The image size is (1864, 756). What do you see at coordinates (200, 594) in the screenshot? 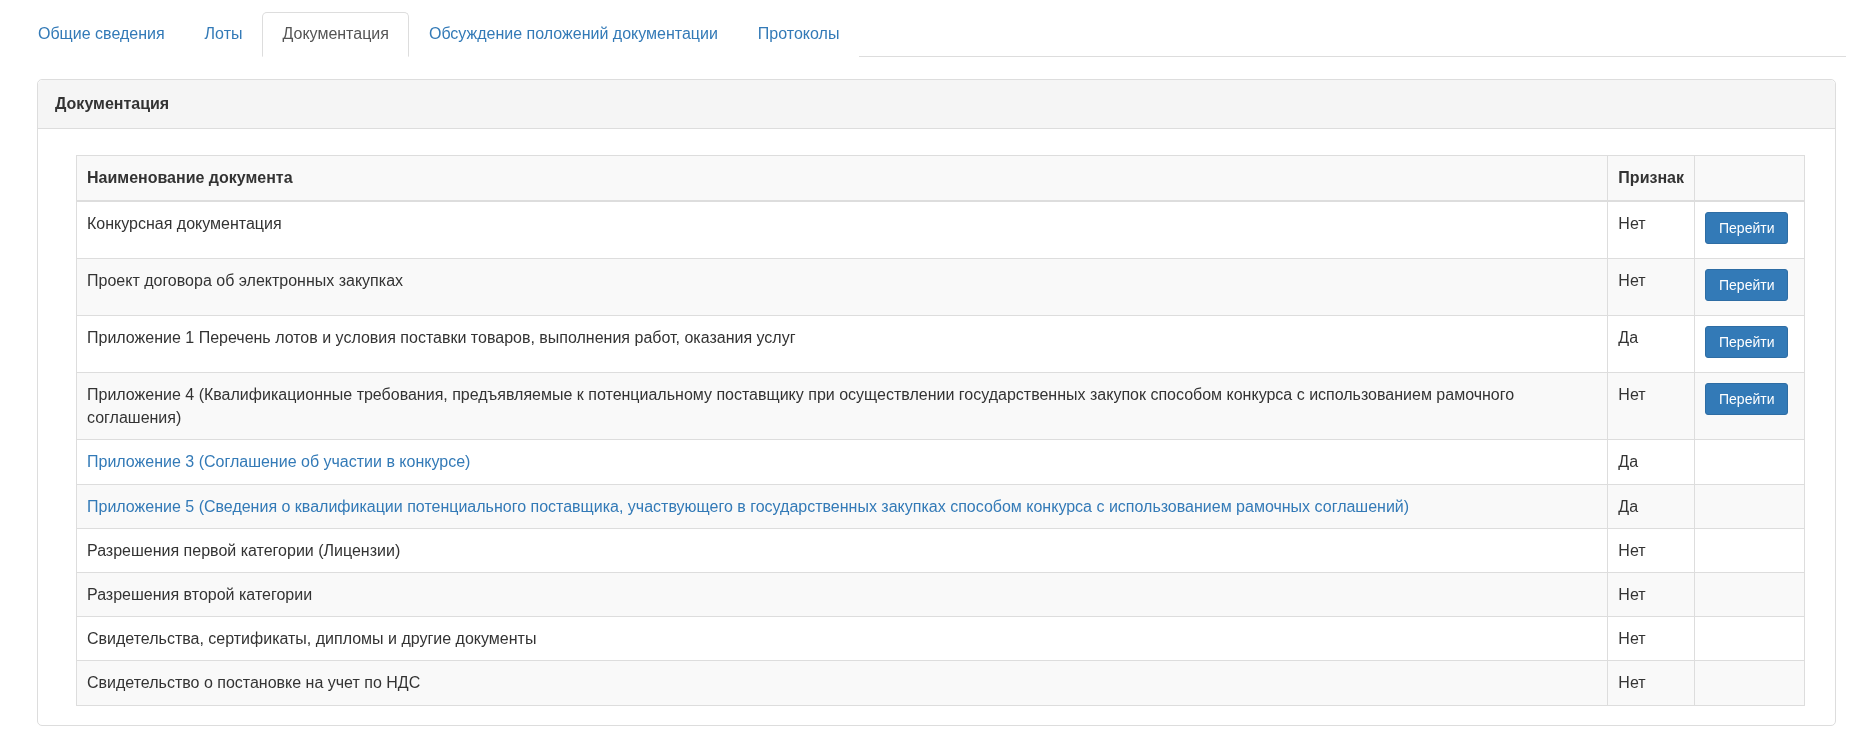
I see `document-name: Разрешения второй категории` at bounding box center [200, 594].